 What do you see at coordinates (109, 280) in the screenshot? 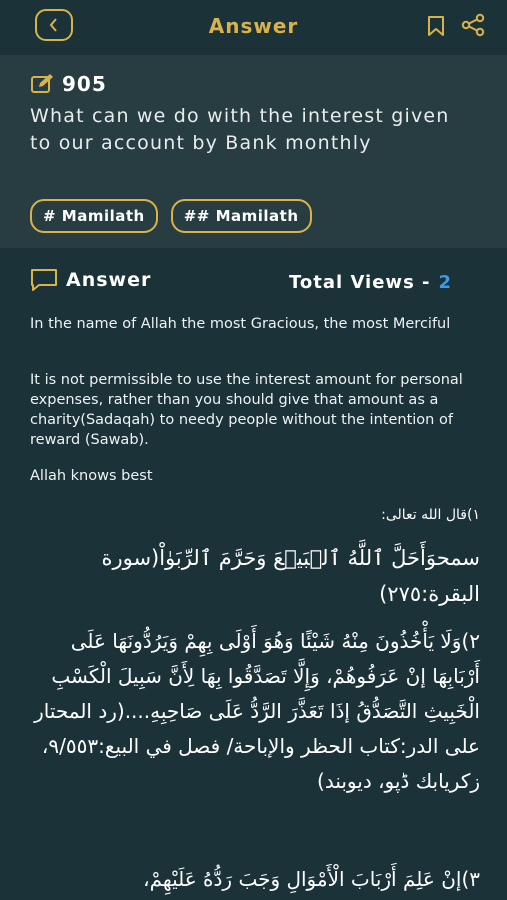
I see `answer-label: Answer` at bounding box center [109, 280].